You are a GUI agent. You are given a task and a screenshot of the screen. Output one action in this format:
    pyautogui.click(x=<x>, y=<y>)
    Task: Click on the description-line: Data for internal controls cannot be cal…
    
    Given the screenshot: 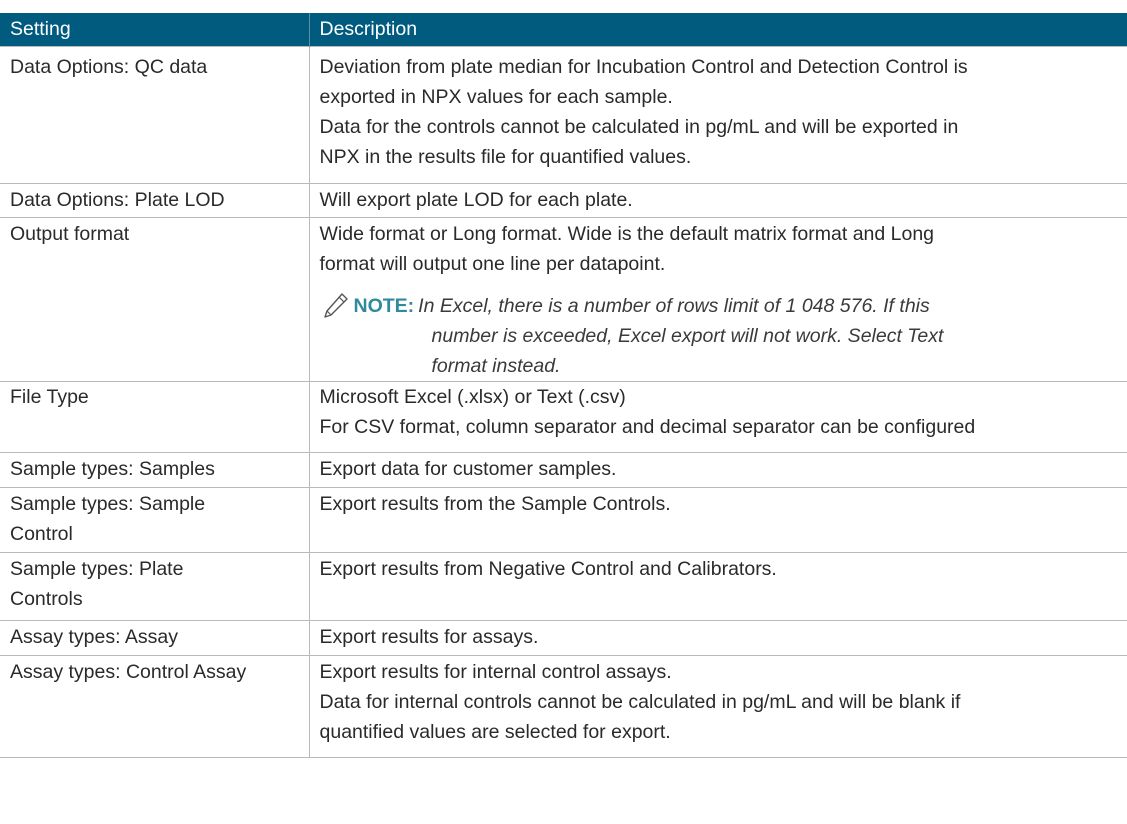 What is the action you would take?
    pyautogui.click(x=640, y=702)
    